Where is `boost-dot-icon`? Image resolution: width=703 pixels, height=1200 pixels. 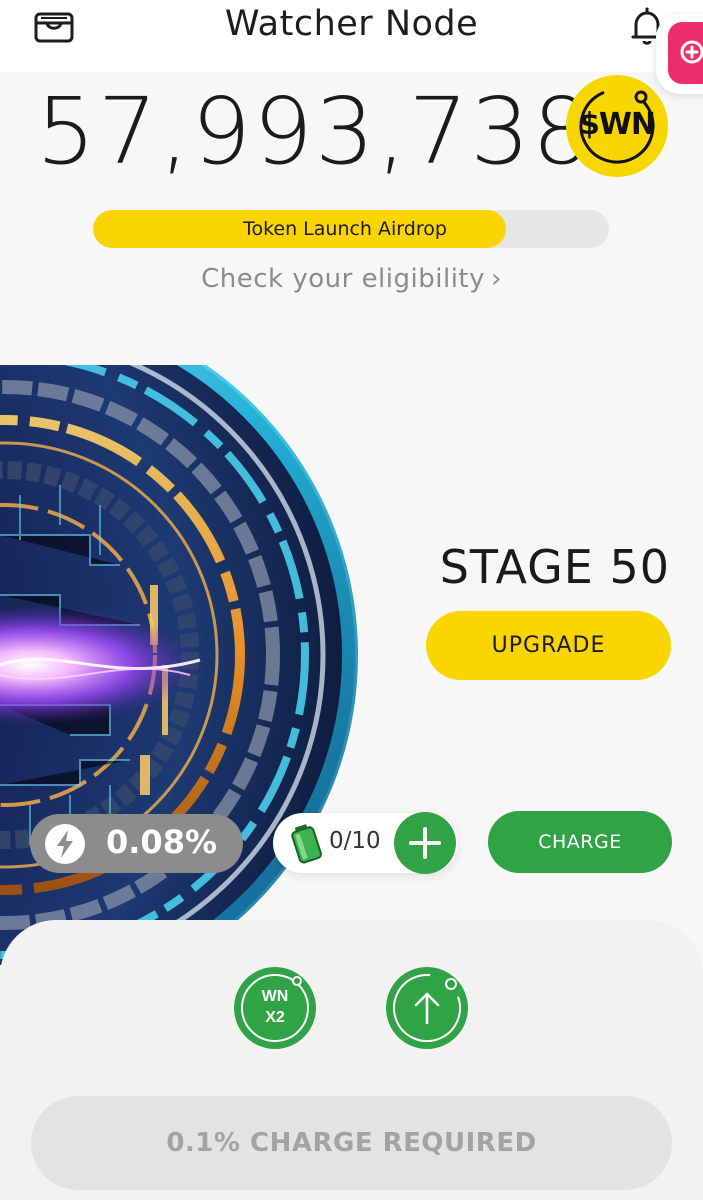
boost-dot-icon is located at coordinates (297, 981).